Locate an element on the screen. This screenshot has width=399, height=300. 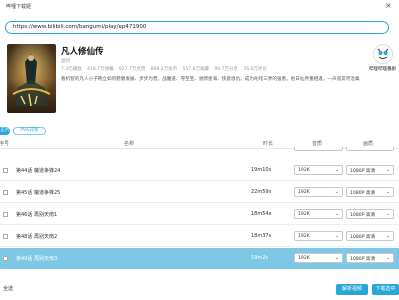
video-title: 凡人修仙传 is located at coordinates (82, 52).